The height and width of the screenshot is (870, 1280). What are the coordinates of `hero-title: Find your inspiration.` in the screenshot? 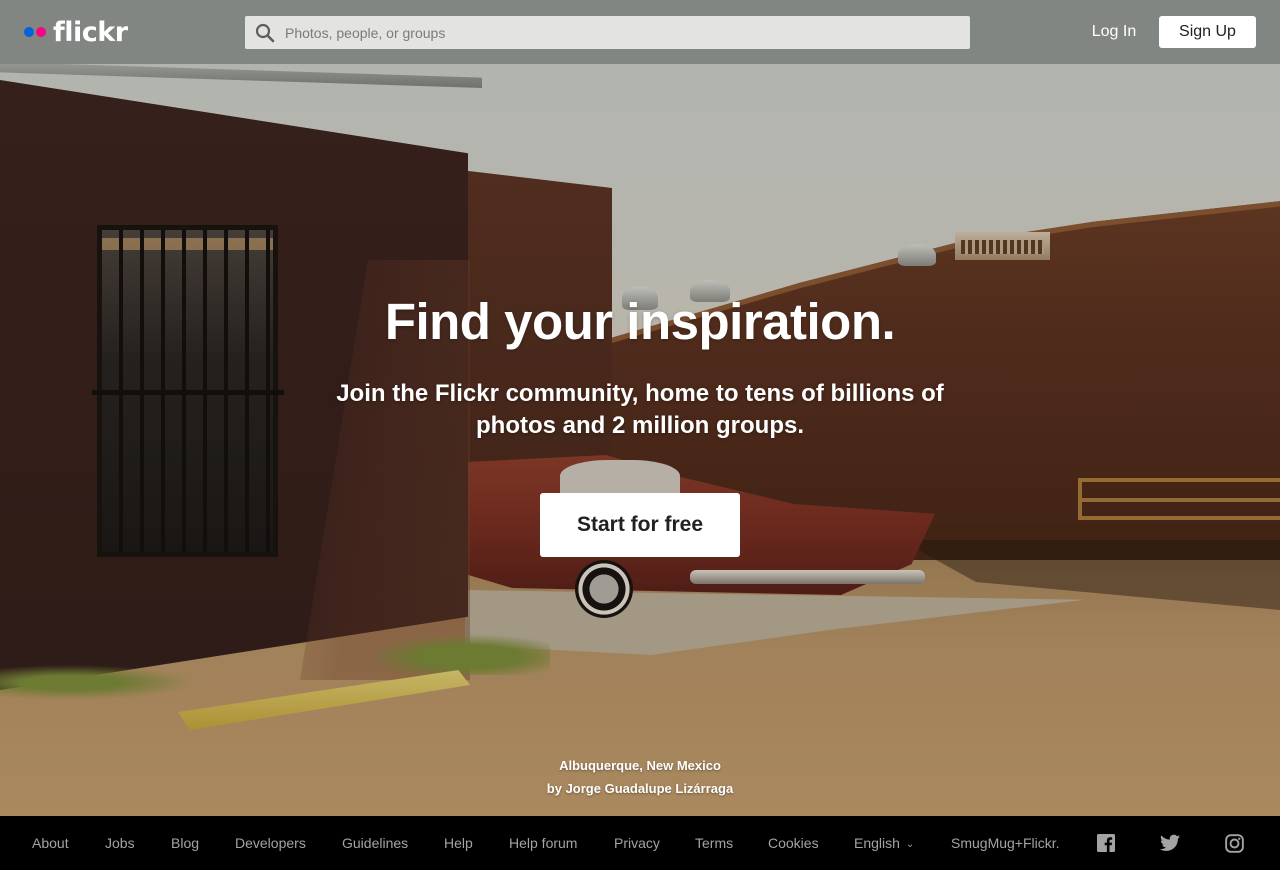 It's located at (640, 321).